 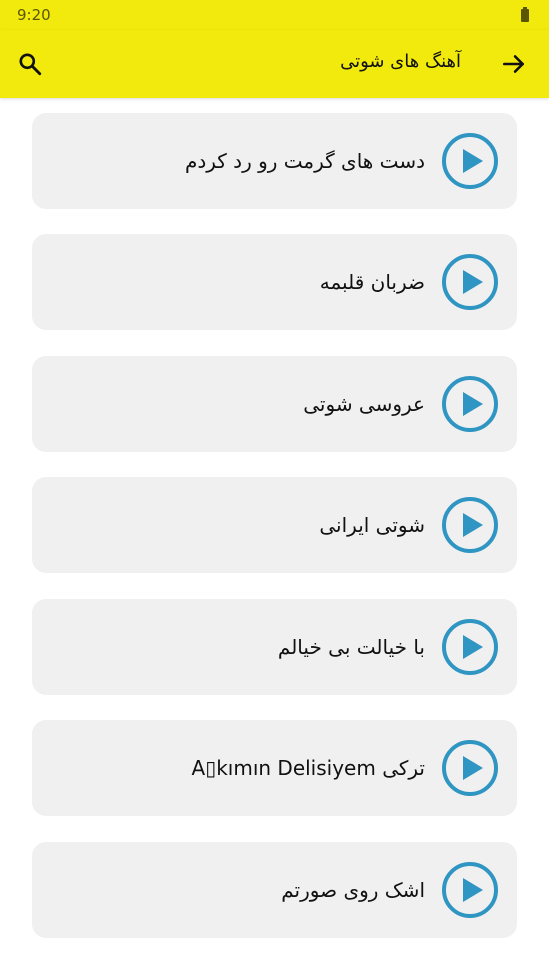 What do you see at coordinates (525, 14) in the screenshot?
I see `battery-icon` at bounding box center [525, 14].